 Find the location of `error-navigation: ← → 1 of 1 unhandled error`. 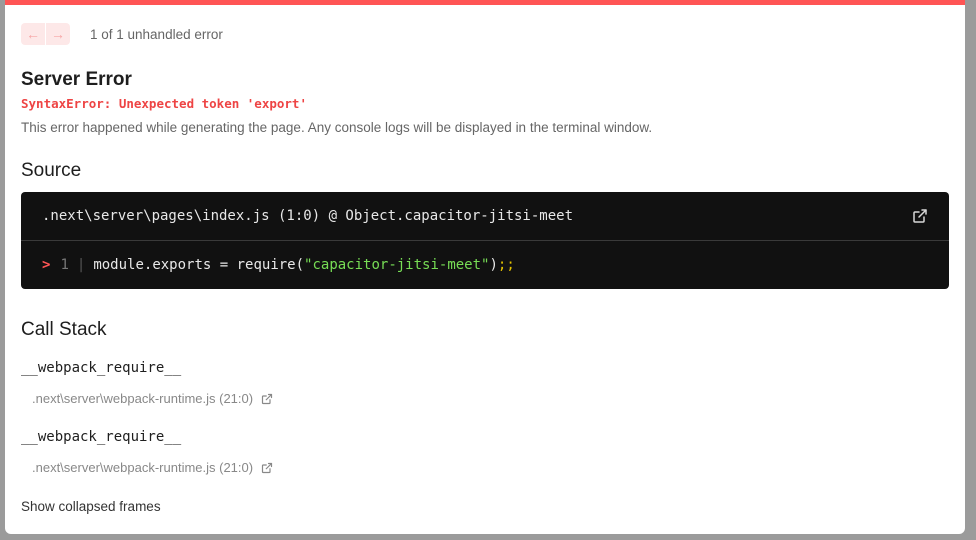

error-navigation: ← → 1 of 1 unhandled error is located at coordinates (122, 34).